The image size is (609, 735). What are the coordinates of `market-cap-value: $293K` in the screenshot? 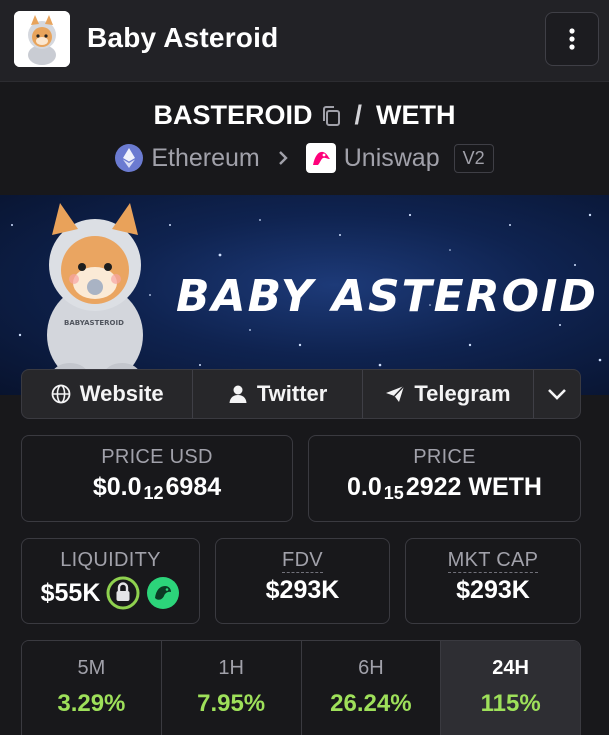 It's located at (493, 590).